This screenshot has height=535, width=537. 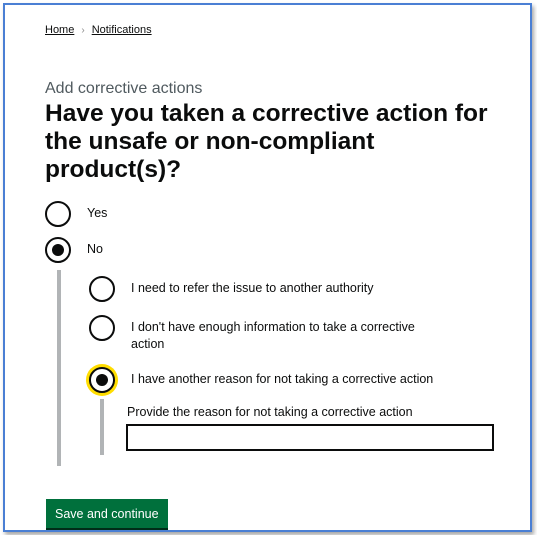 What do you see at coordinates (58, 214) in the screenshot?
I see `radio-yes-circle` at bounding box center [58, 214].